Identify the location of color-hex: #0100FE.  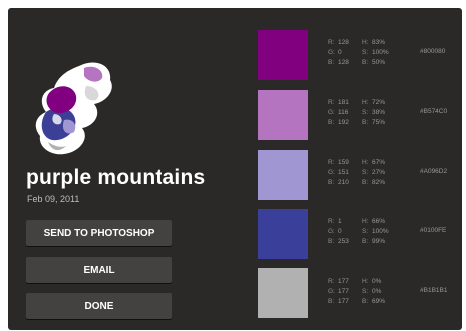
(433, 230).